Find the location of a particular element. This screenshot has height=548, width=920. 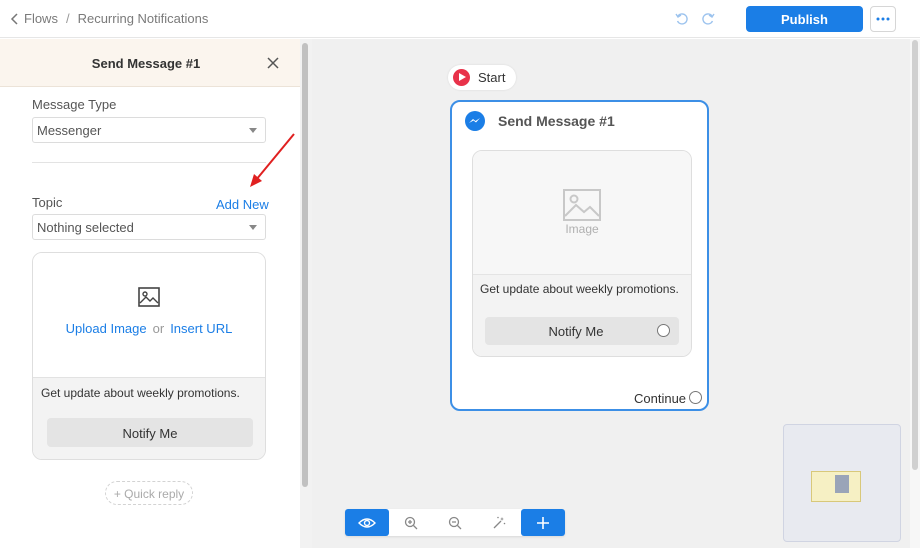

breadcrumb: Flows / Recurring Notifications is located at coordinates (109, 18).